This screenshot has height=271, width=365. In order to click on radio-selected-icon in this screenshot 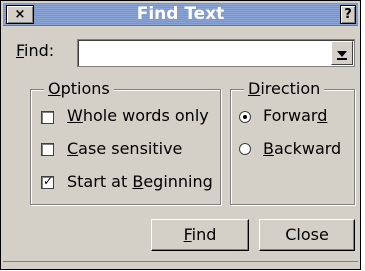, I will do `click(245, 117)`.